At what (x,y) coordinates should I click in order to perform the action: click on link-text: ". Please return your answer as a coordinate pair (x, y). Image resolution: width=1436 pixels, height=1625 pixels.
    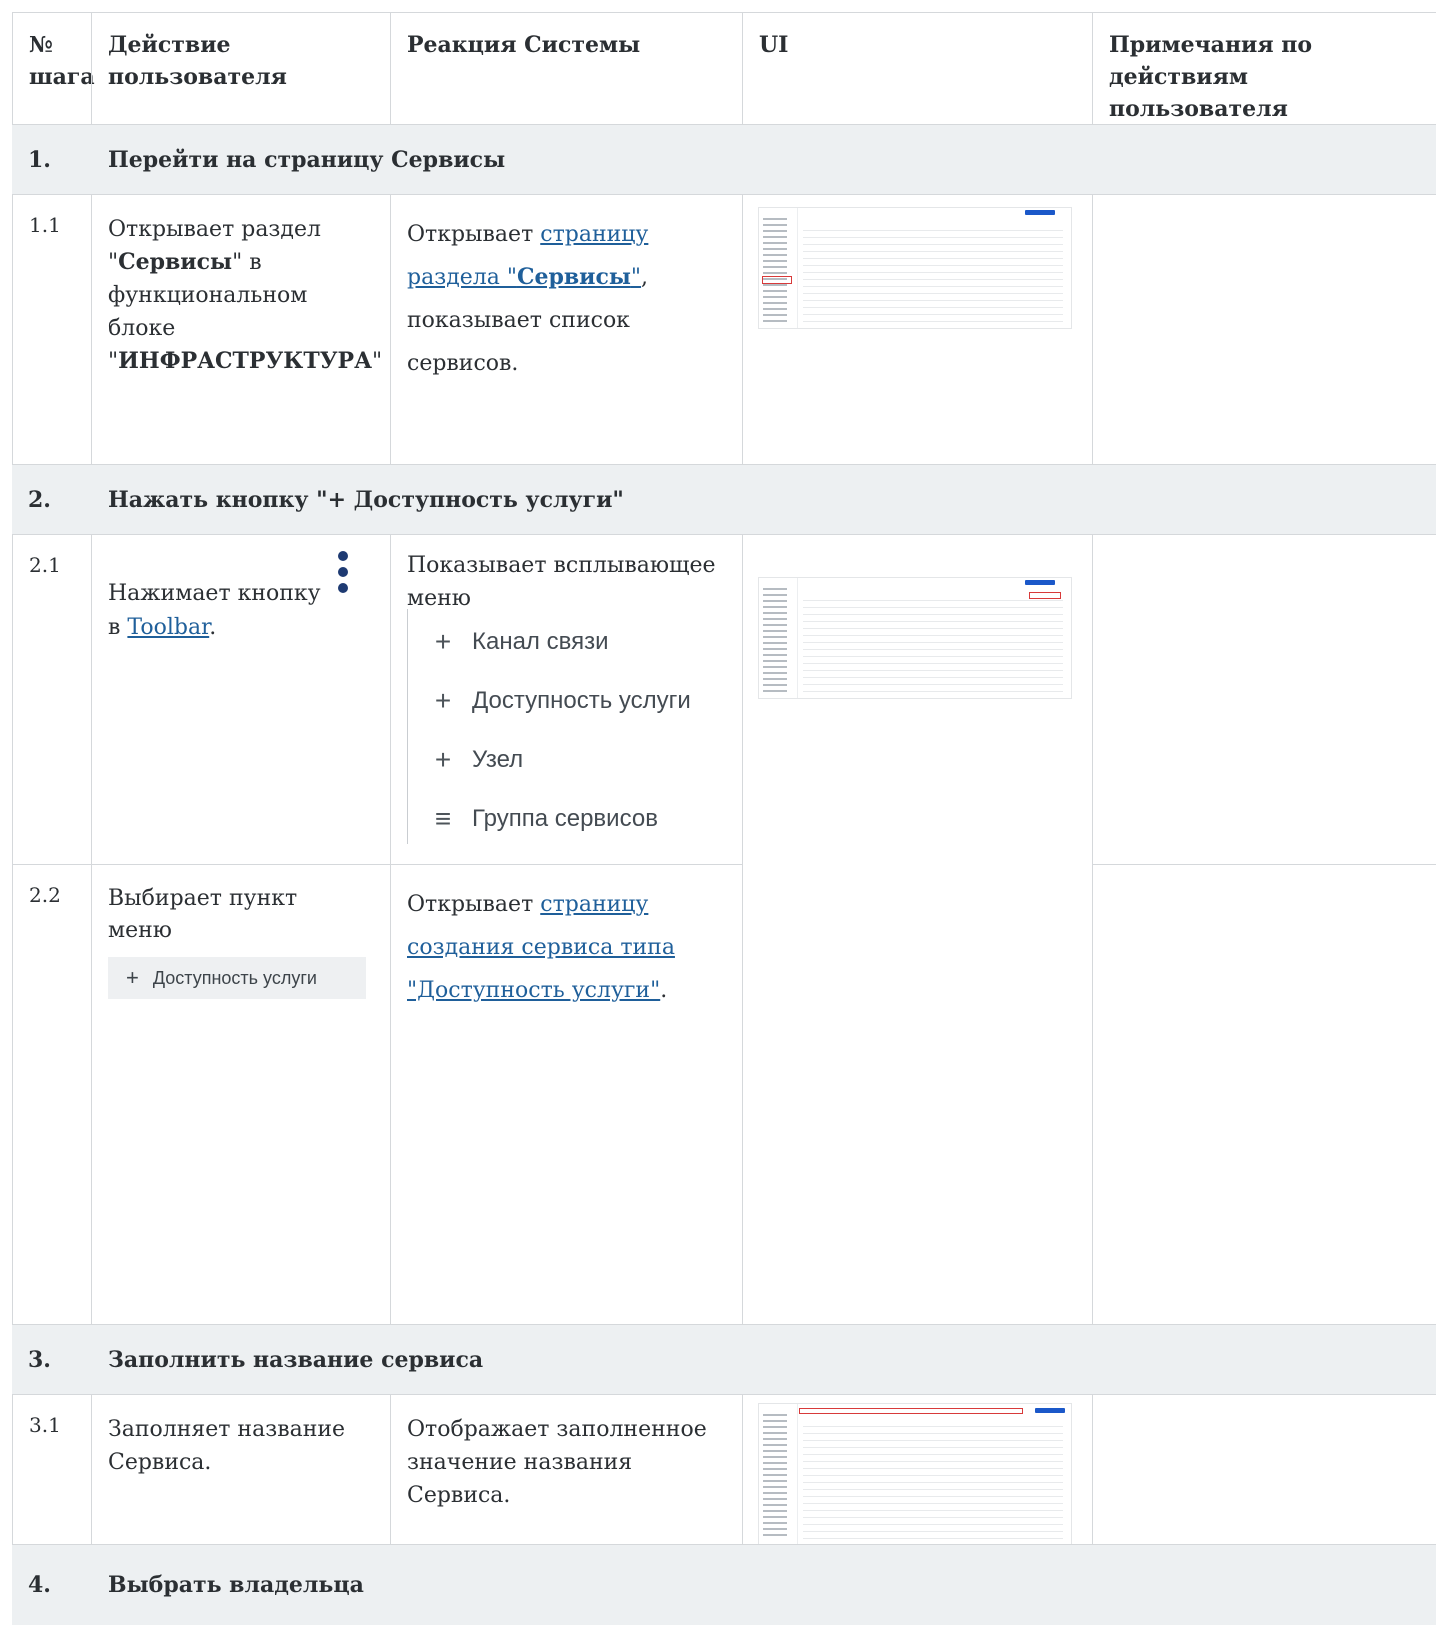
    Looking at the image, I should click on (636, 277).